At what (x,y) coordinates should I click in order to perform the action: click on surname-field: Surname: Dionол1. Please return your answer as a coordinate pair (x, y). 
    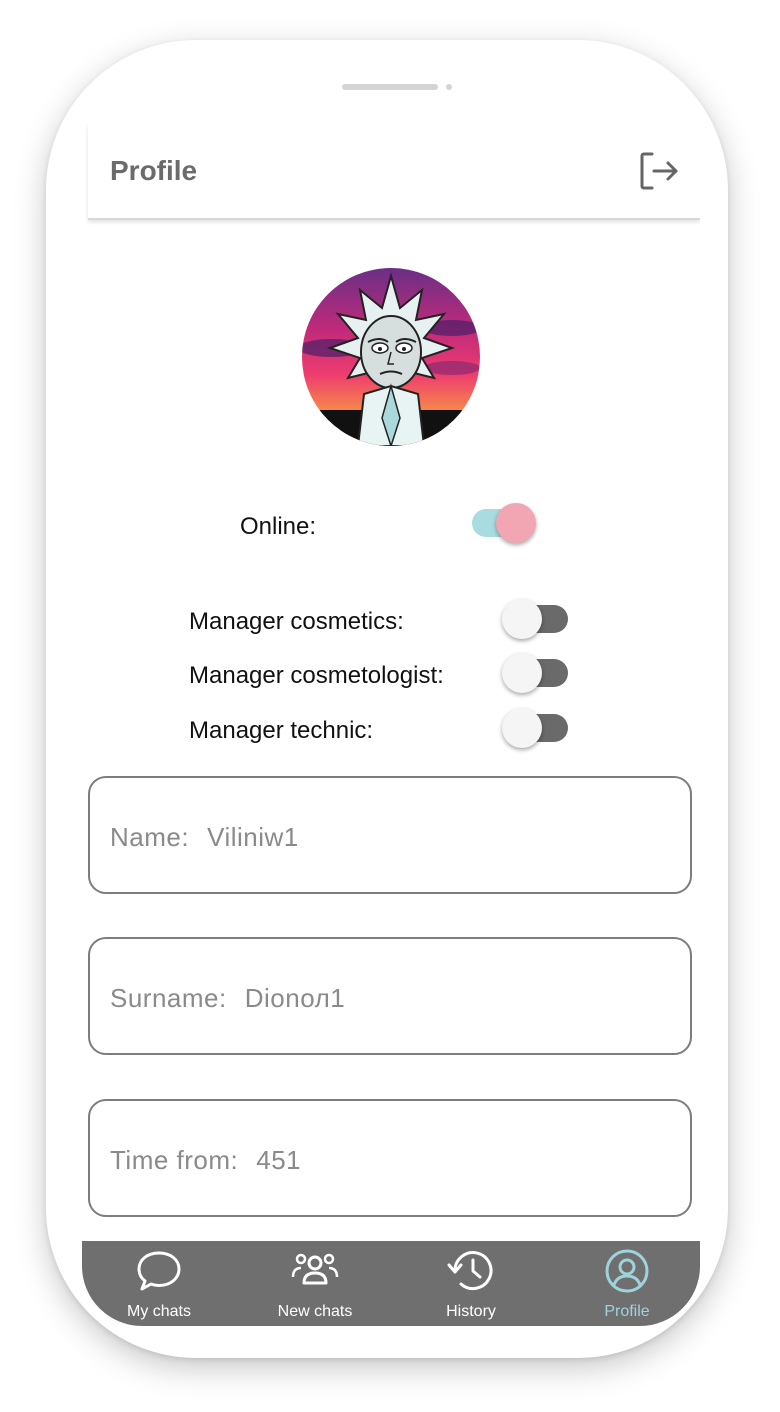
    Looking at the image, I should click on (390, 996).